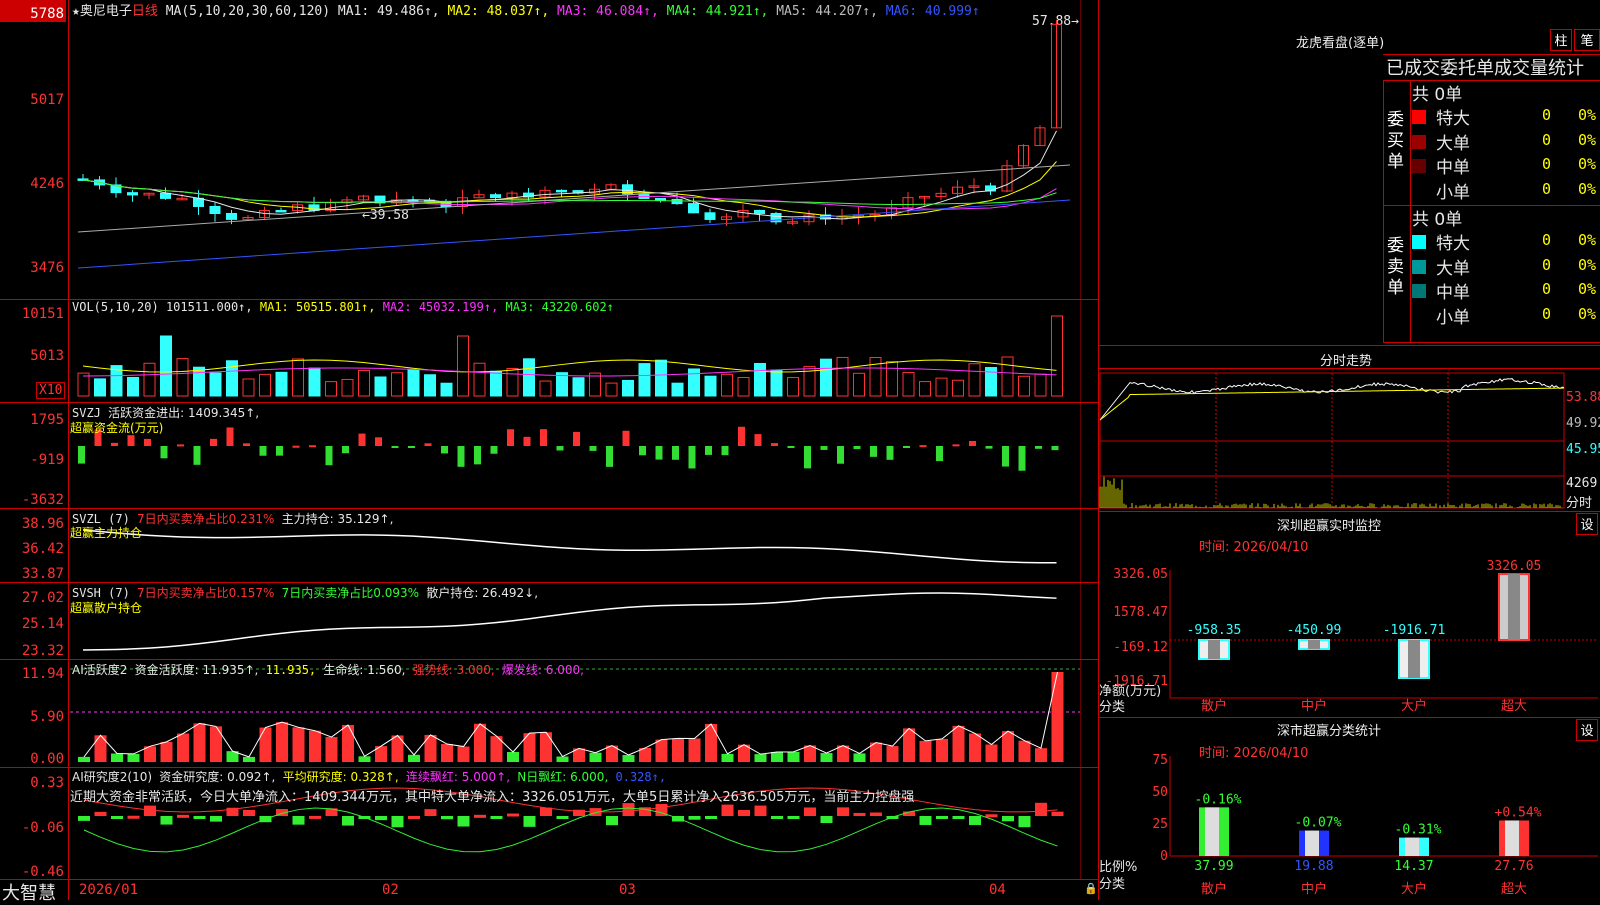 The height and width of the screenshot is (905, 1600). Describe the element at coordinates (1332, 440) in the screenshot. I see `fenshi-chart` at that location.